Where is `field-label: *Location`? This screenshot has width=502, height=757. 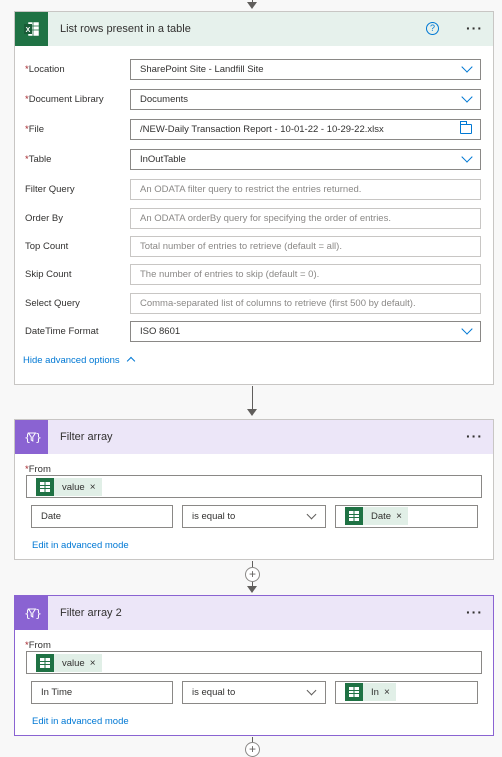 field-label: *Location is located at coordinates (45, 69).